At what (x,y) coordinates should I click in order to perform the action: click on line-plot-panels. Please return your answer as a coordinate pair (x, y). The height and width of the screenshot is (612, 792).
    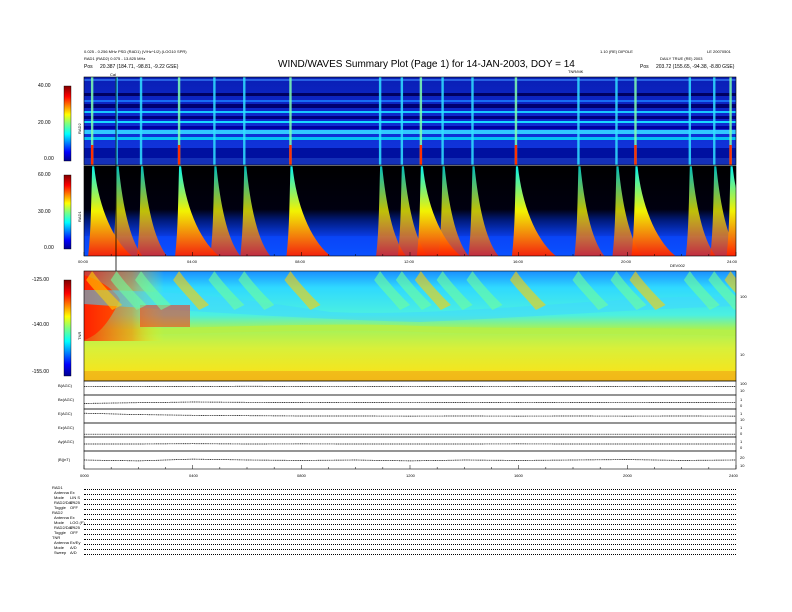
    Looking at the image, I should click on (410, 425).